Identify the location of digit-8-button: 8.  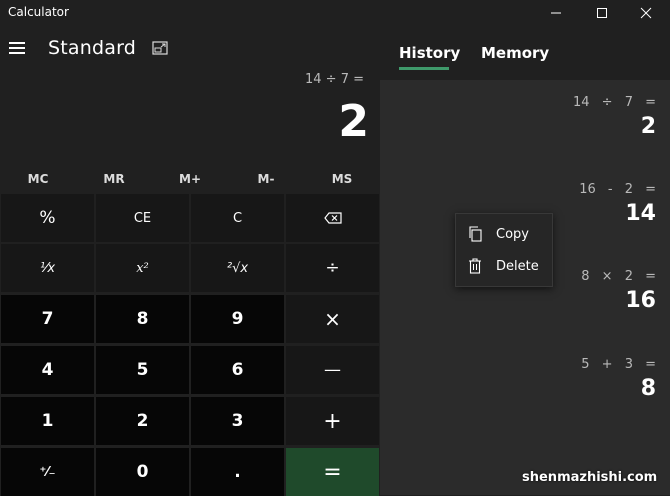
(142, 319).